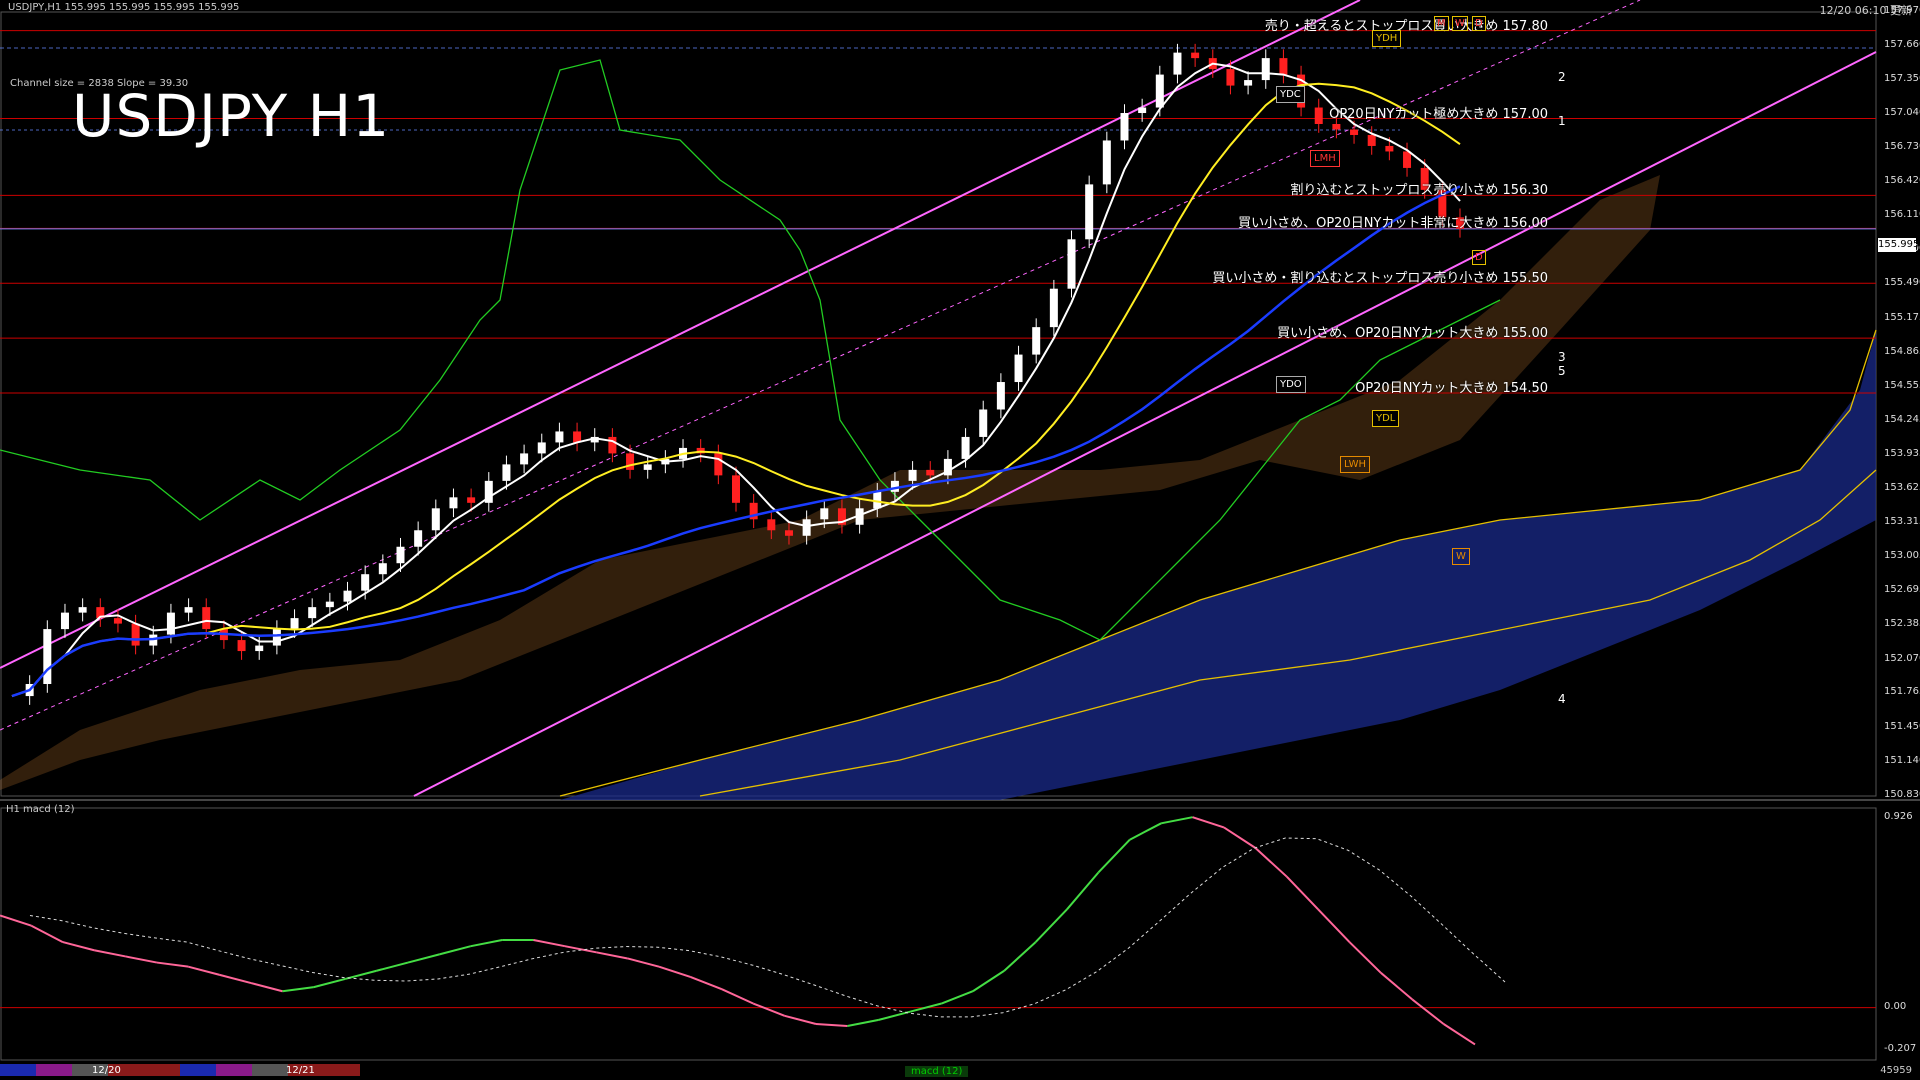  What do you see at coordinates (1380, 279) in the screenshot?
I see `level-annotation-4: 買い小さめ・割り込むとストップロス売り小さめ 155.50` at bounding box center [1380, 279].